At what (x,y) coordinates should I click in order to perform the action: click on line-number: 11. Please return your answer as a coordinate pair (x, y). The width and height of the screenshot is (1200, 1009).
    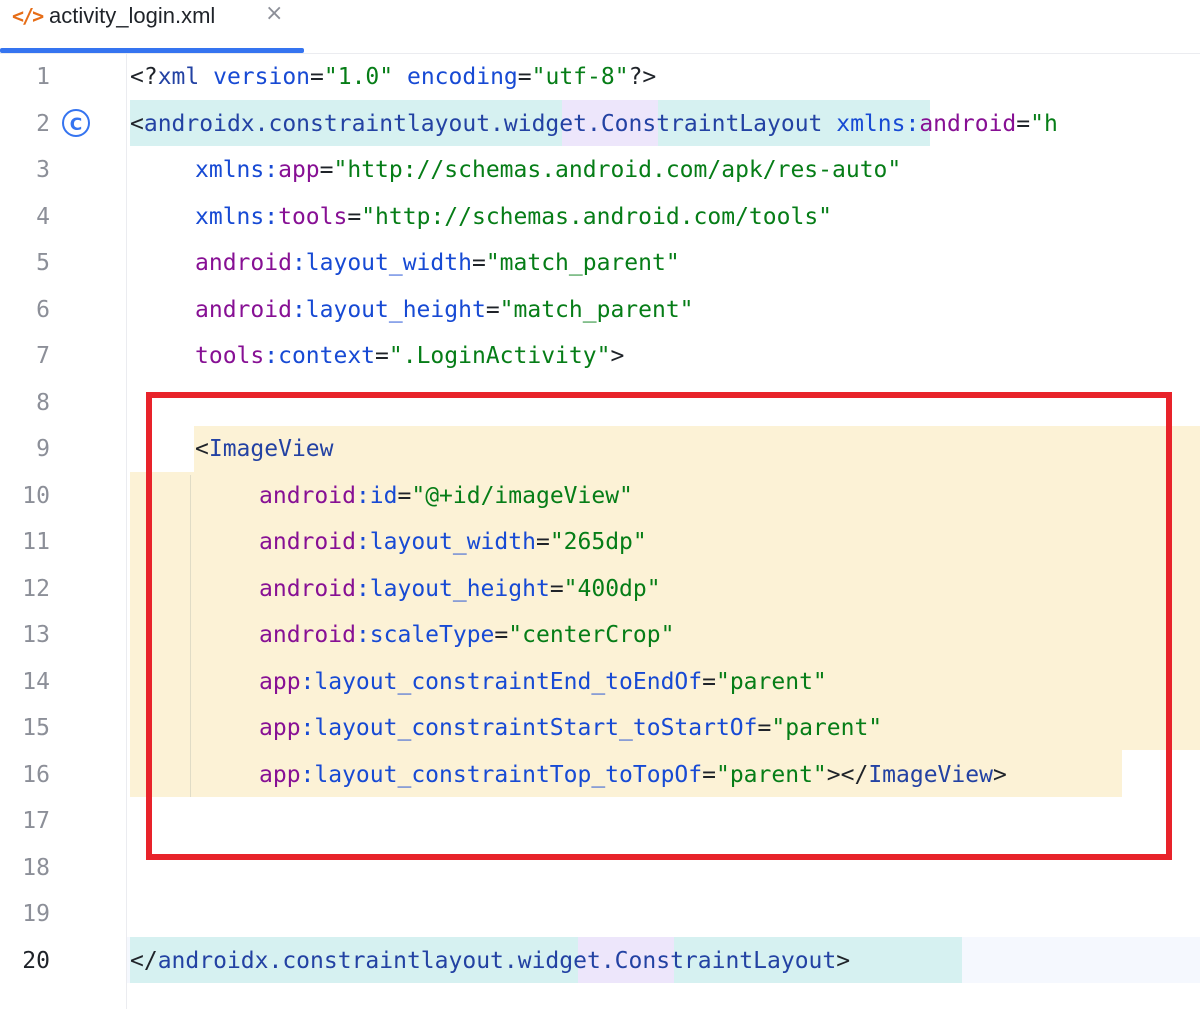
    Looking at the image, I should click on (36, 542).